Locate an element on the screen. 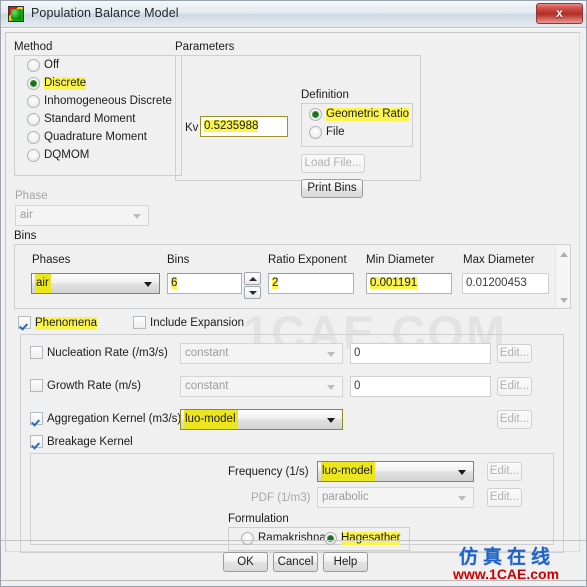 This screenshot has width=587, height=587. definition-label-file: File is located at coordinates (335, 132).